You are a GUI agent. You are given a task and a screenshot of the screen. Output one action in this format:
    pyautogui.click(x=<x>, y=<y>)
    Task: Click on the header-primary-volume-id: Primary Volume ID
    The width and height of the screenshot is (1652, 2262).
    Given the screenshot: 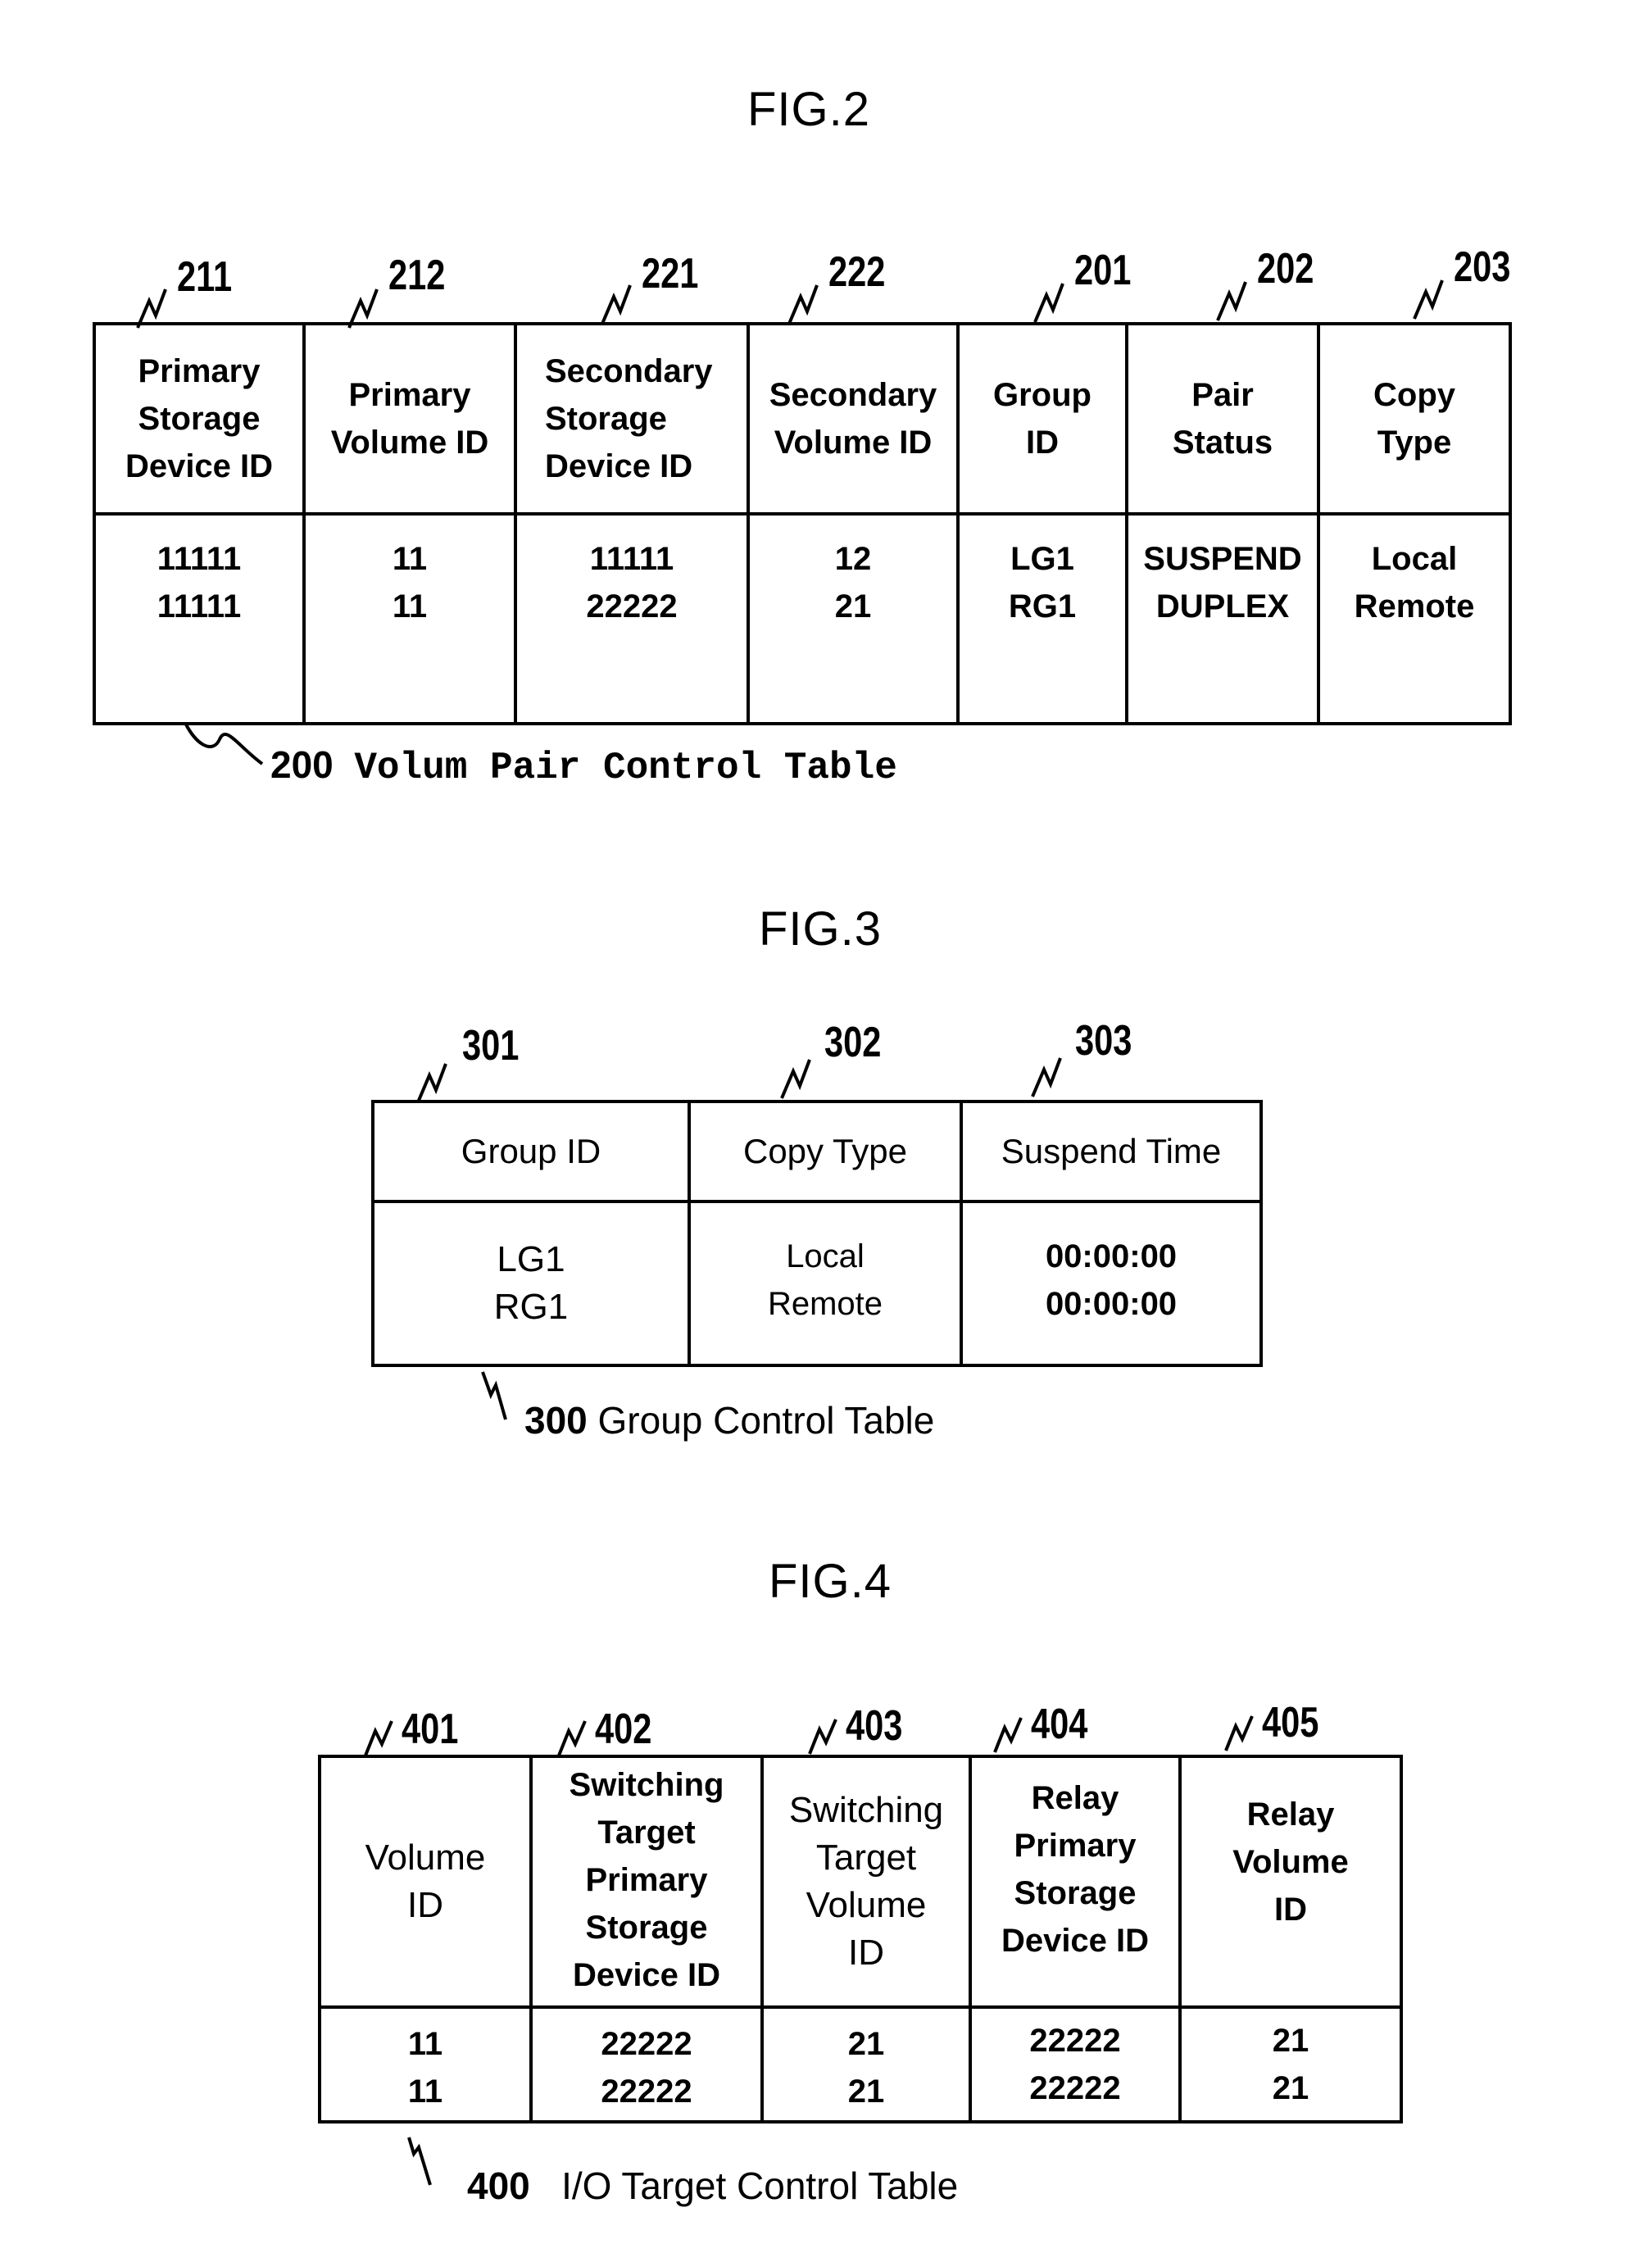 What is the action you would take?
    pyautogui.click(x=409, y=419)
    